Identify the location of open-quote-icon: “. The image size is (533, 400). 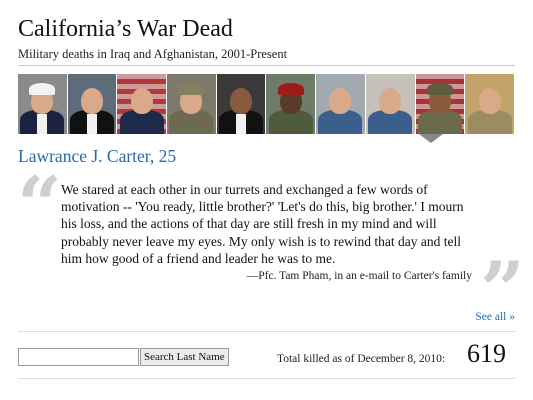
(39, 205).